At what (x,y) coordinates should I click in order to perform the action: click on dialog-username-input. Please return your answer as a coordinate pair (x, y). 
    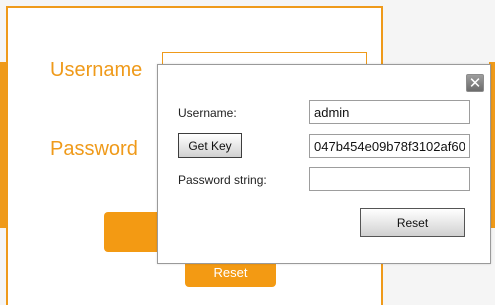
    Looking at the image, I should click on (389, 112).